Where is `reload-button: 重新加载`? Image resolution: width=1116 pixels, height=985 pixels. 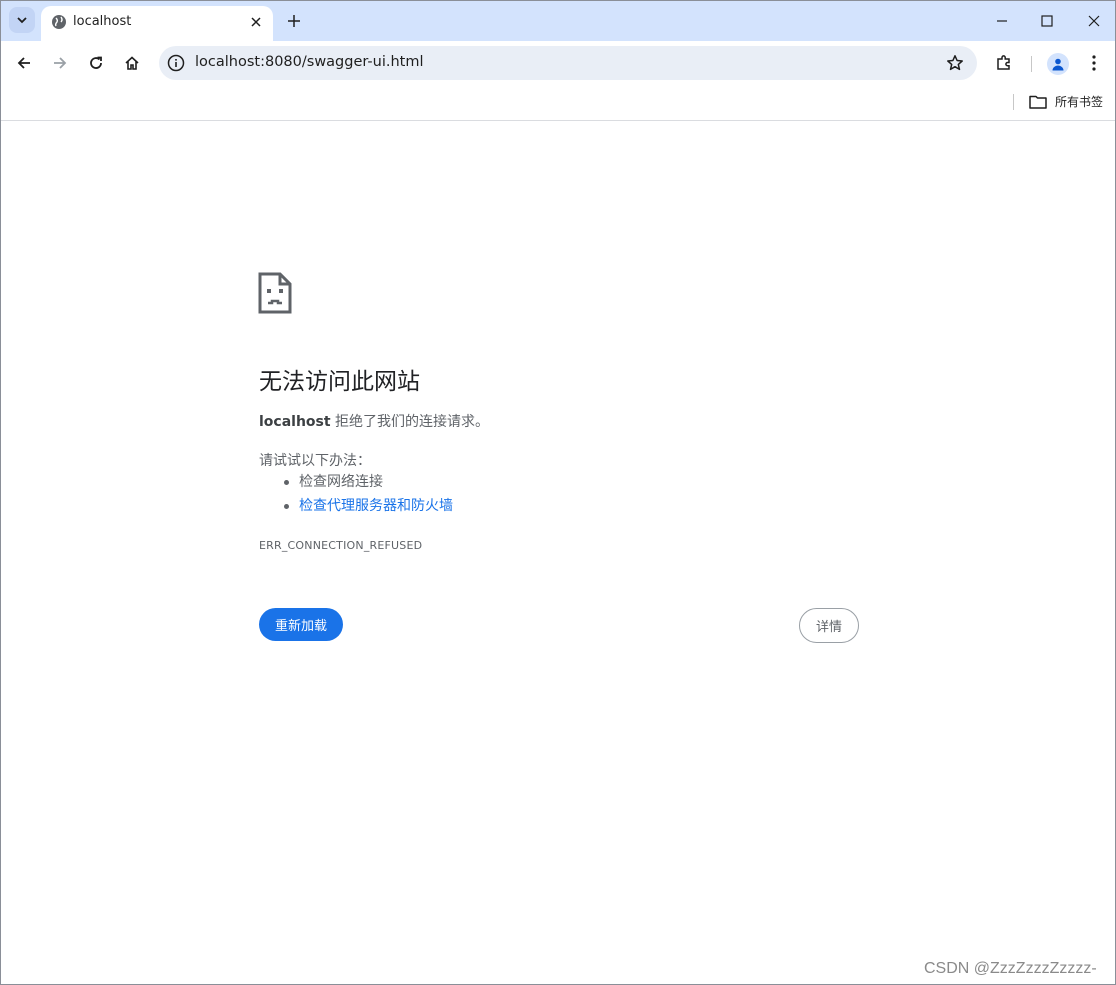 reload-button: 重新加载 is located at coordinates (301, 624).